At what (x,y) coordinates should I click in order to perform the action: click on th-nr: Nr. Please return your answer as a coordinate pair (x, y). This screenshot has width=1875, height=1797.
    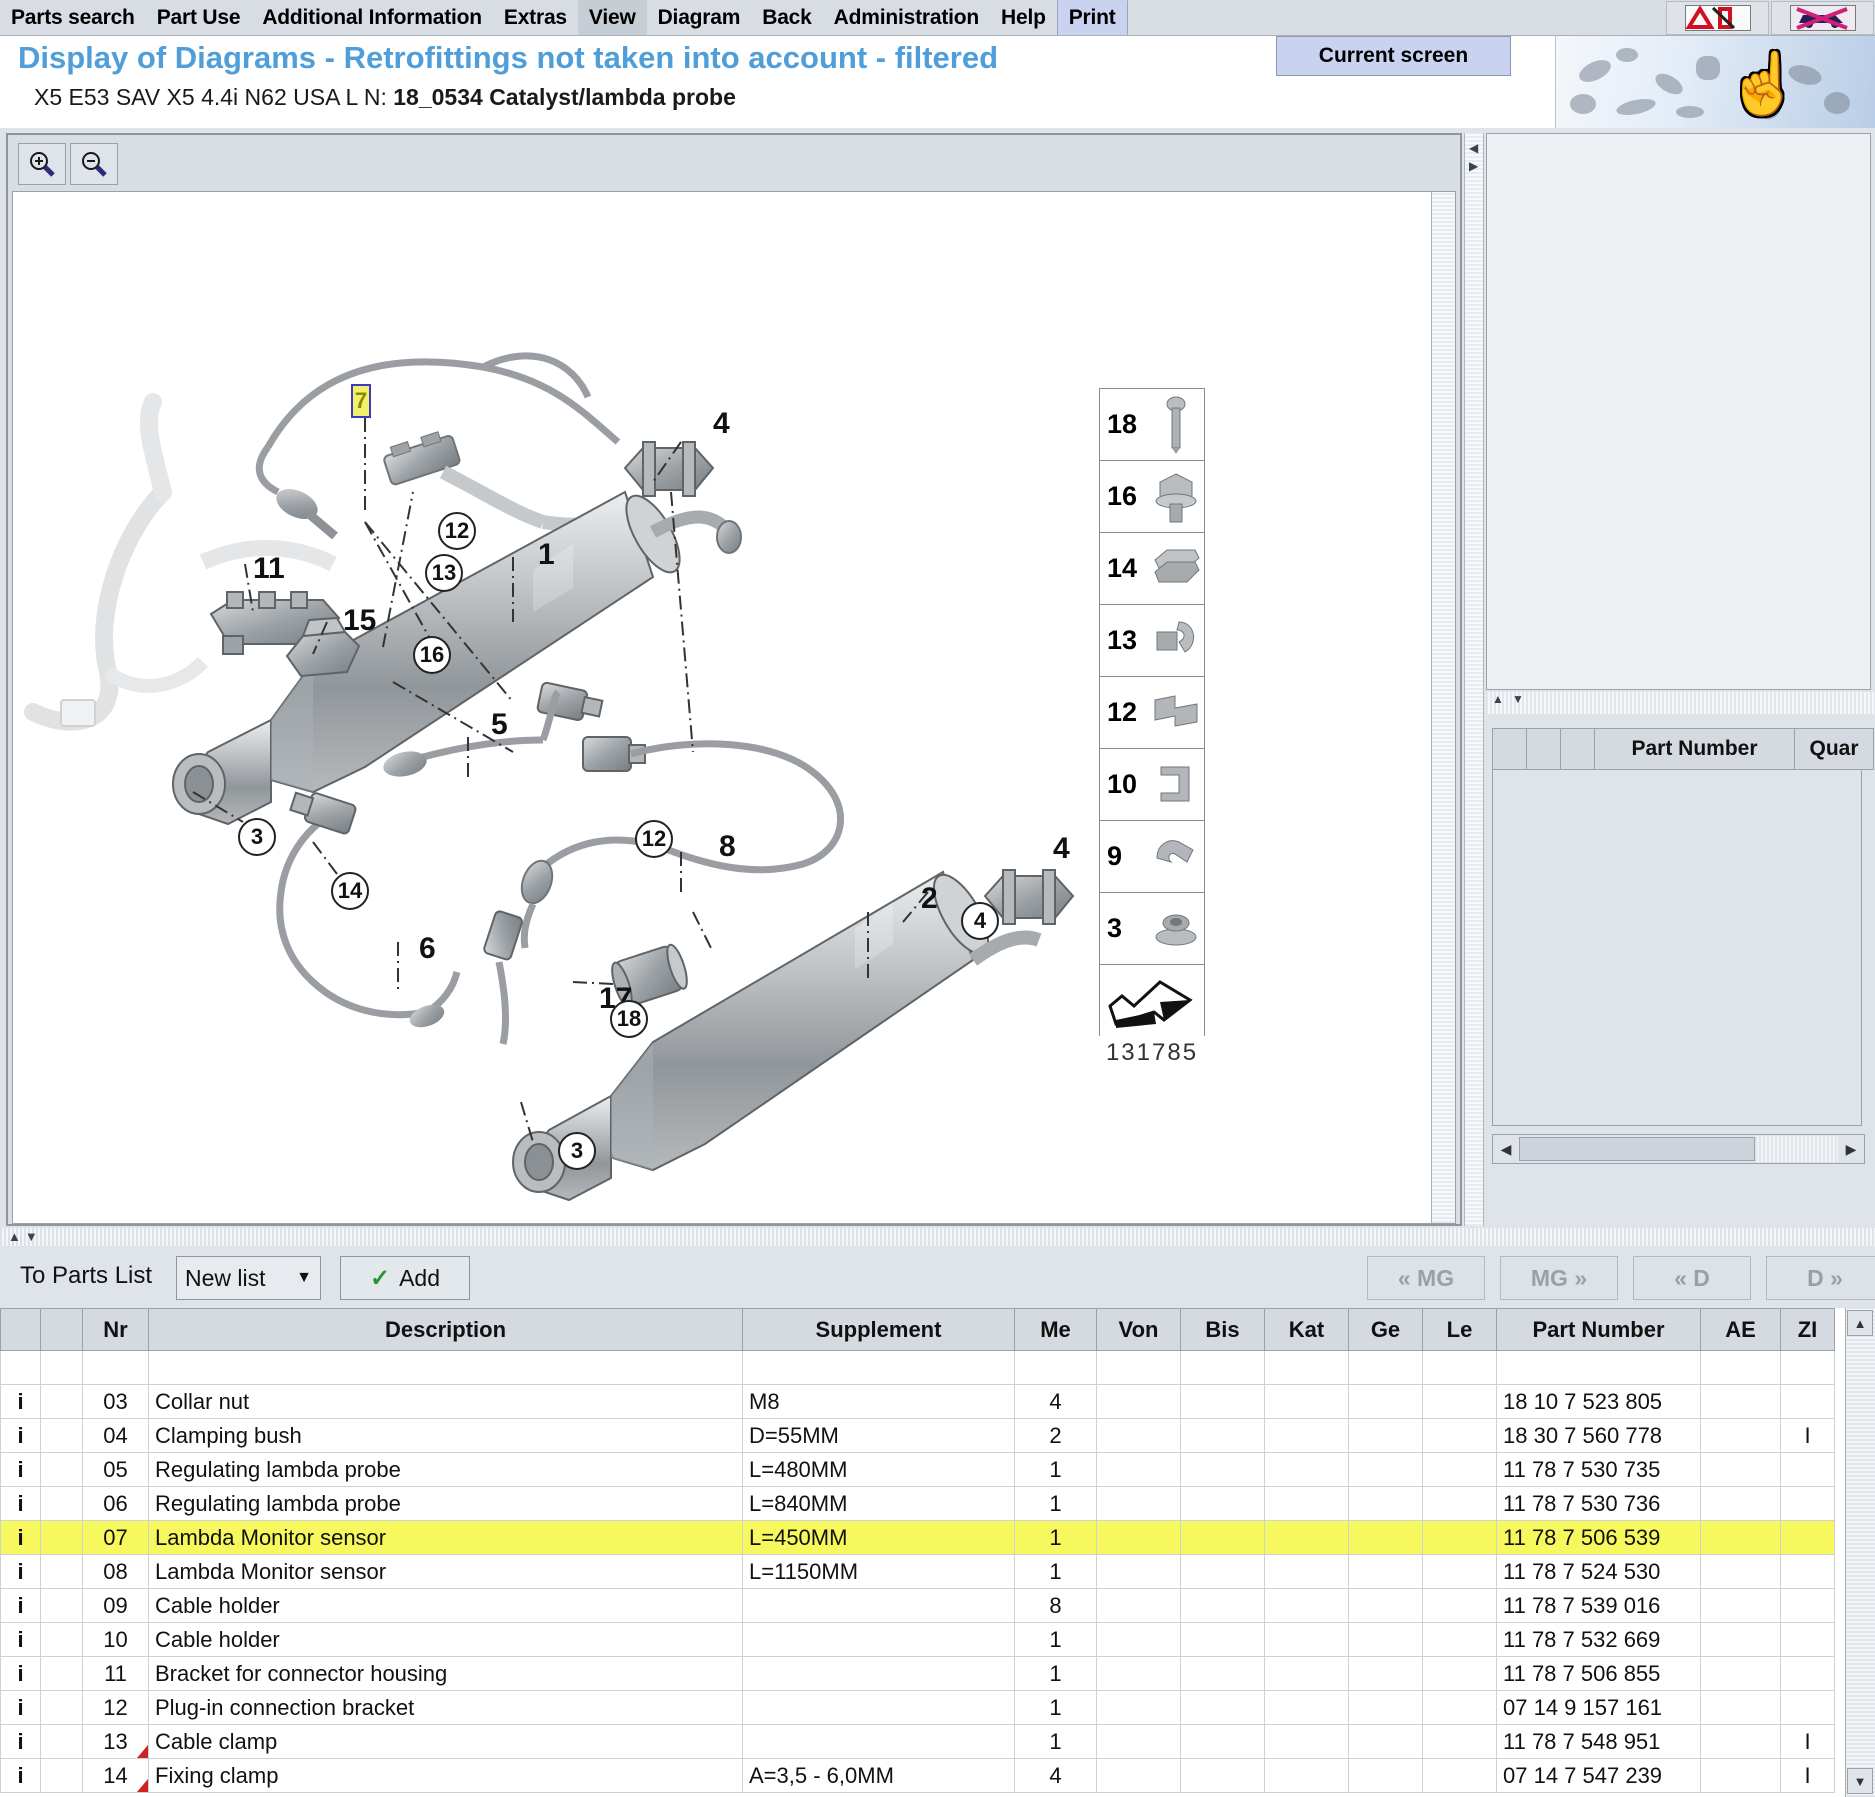
    Looking at the image, I should click on (115, 1329).